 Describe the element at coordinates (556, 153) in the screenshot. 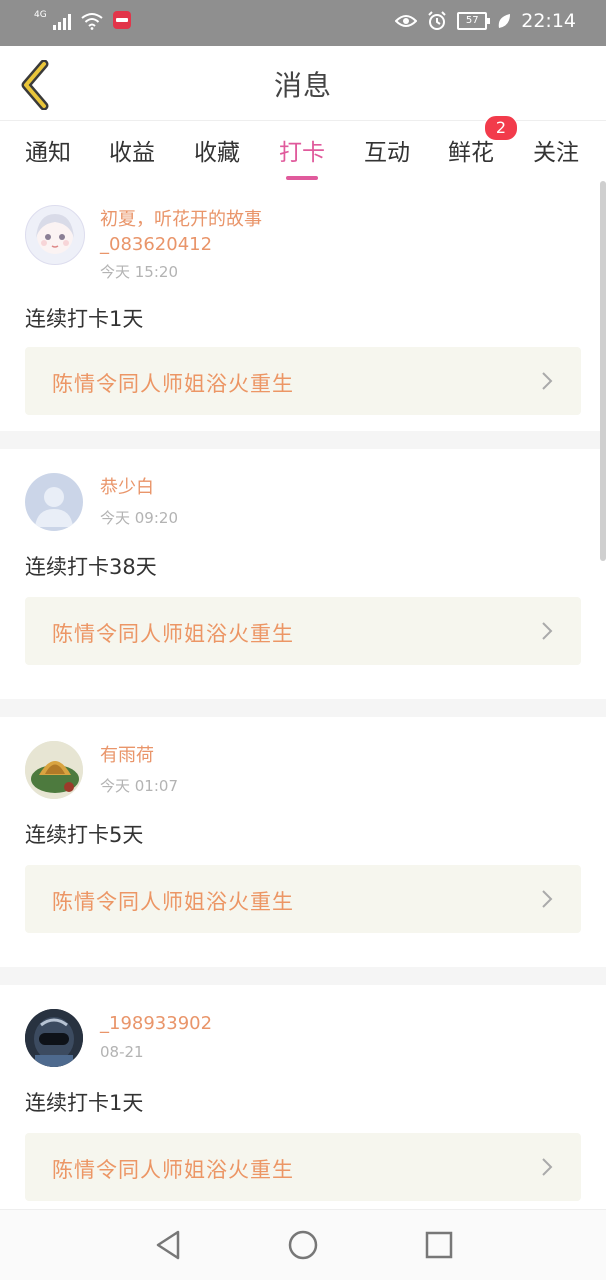

I see `tab-label: 关注` at that location.